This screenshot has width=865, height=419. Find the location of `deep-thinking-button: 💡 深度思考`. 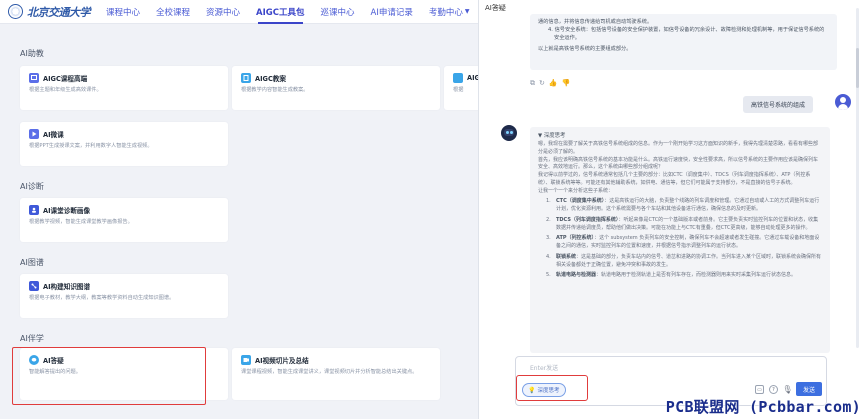

deep-thinking-button: 💡 深度思考 is located at coordinates (544, 390).